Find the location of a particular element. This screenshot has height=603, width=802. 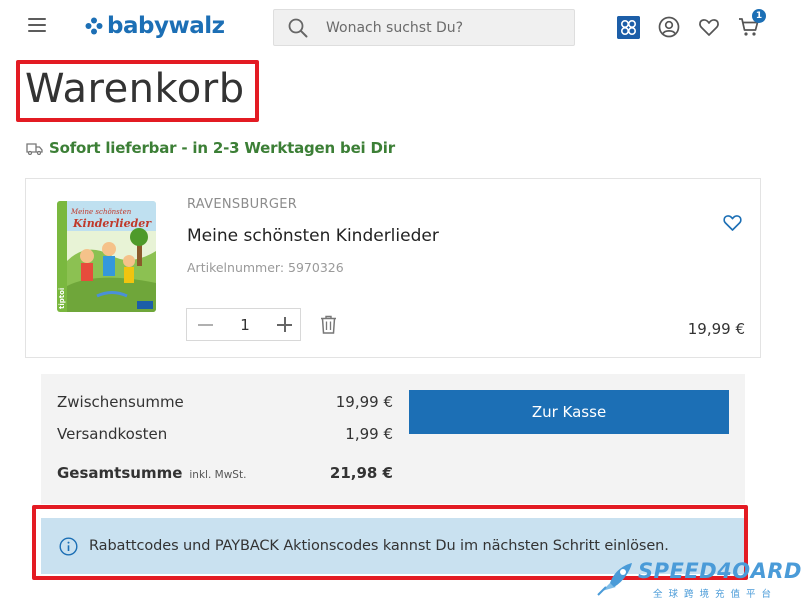

watermark-logo: SPEED4OARD 全球跨境充值平台 is located at coordinates (699, 580).